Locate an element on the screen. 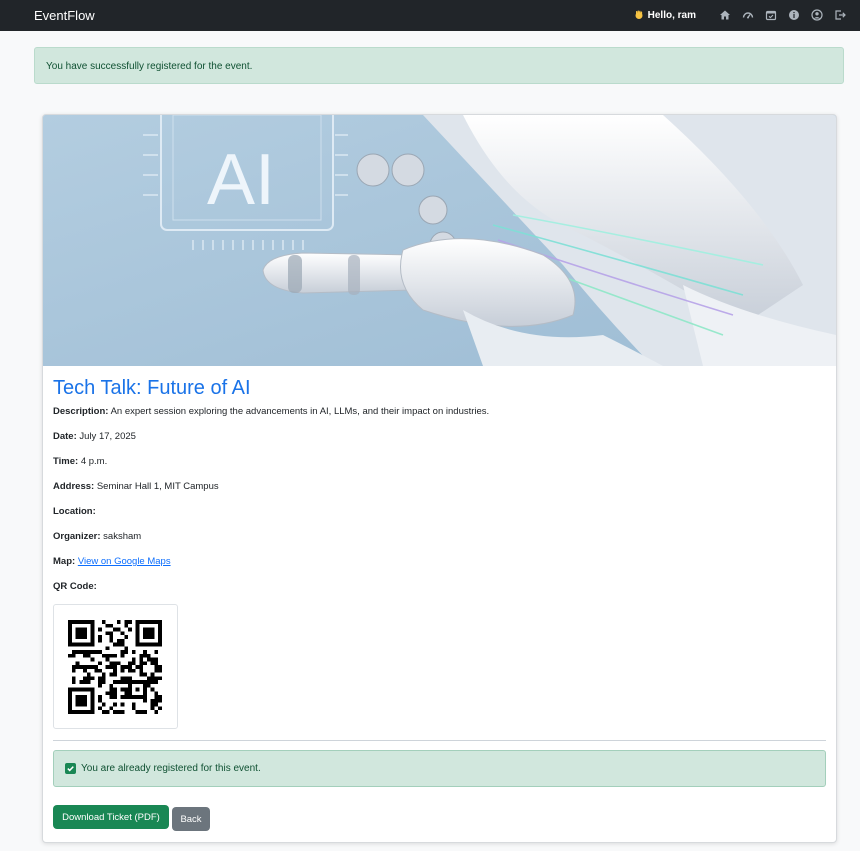  qr-code is located at coordinates (115, 666).